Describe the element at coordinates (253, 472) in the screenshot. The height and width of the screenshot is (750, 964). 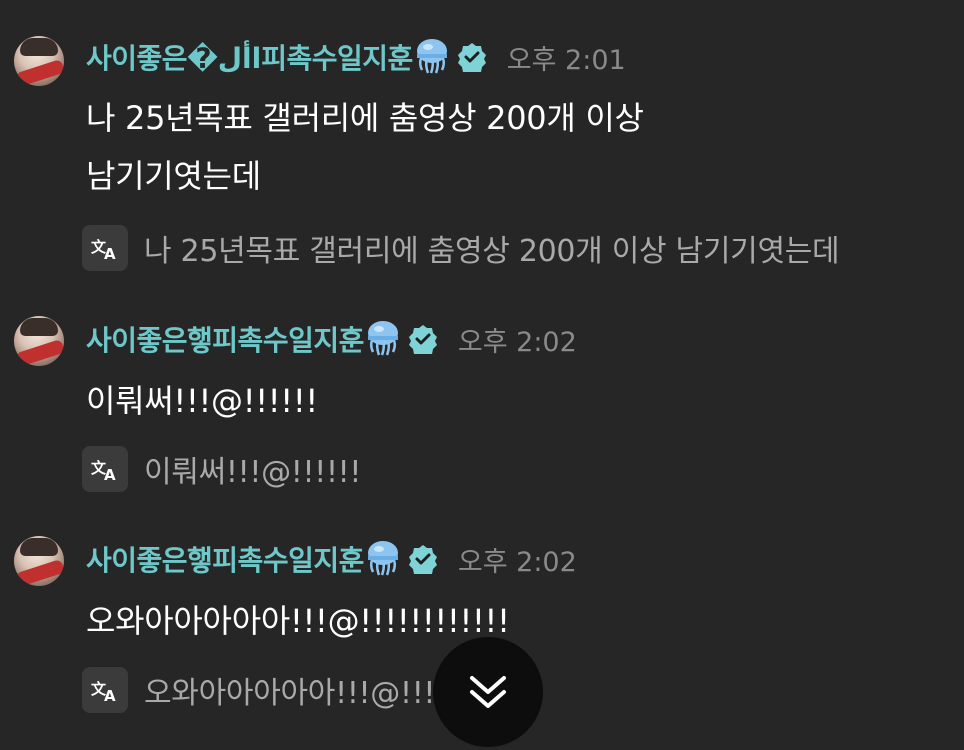
I see `translation-text: 이뤄써!!!@!!!!!!` at that location.